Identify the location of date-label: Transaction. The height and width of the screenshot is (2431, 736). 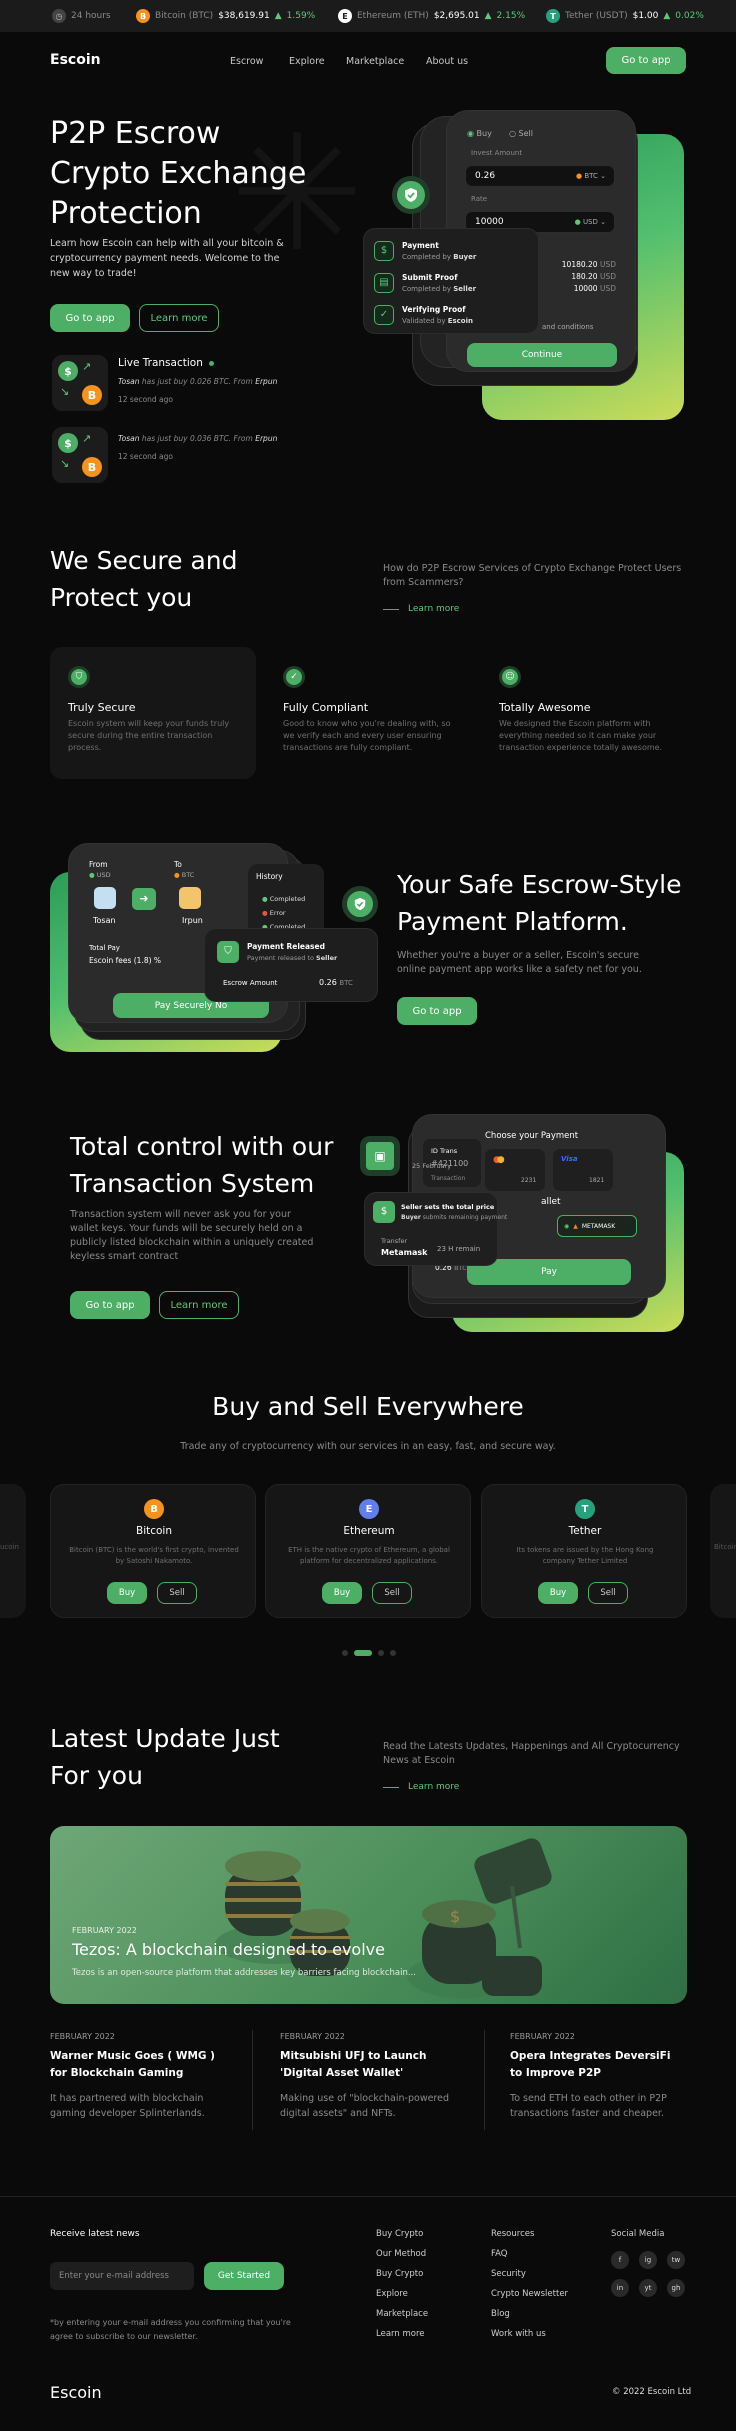
(448, 1178).